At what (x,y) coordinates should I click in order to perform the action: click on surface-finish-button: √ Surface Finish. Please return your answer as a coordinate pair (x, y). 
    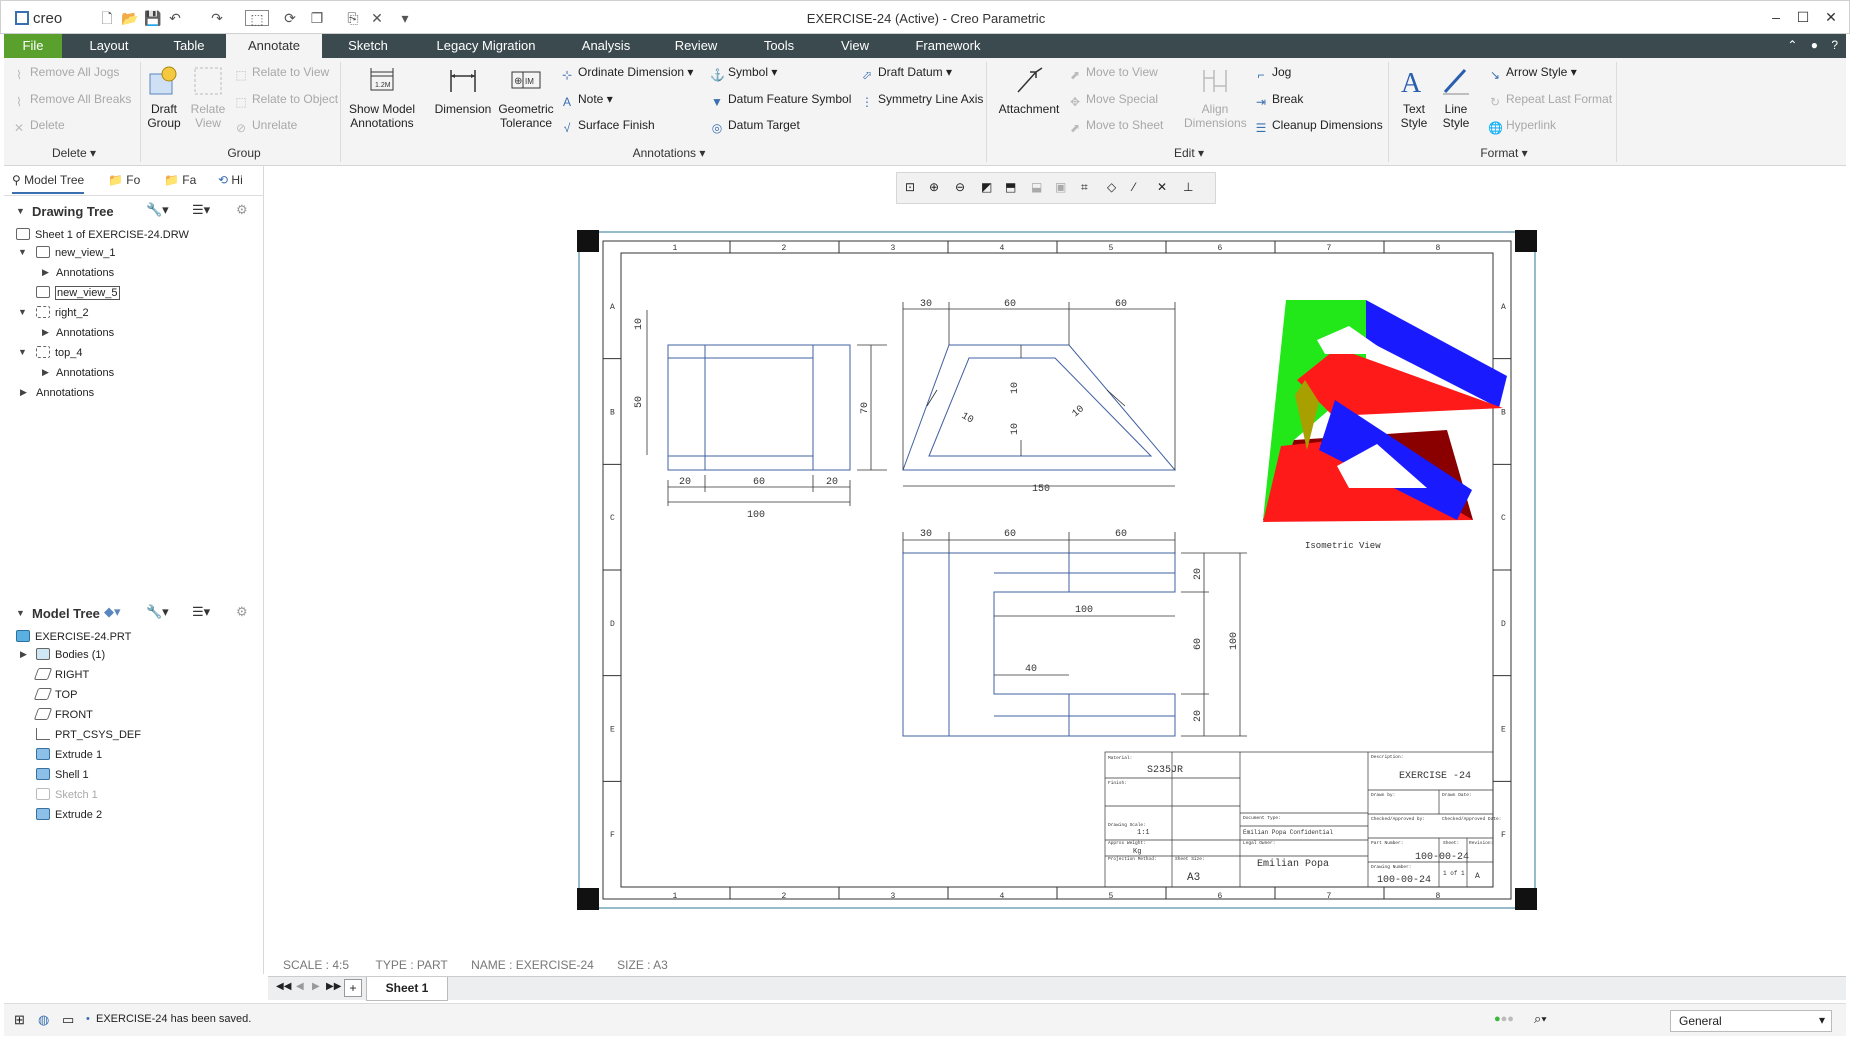
    Looking at the image, I should click on (607, 126).